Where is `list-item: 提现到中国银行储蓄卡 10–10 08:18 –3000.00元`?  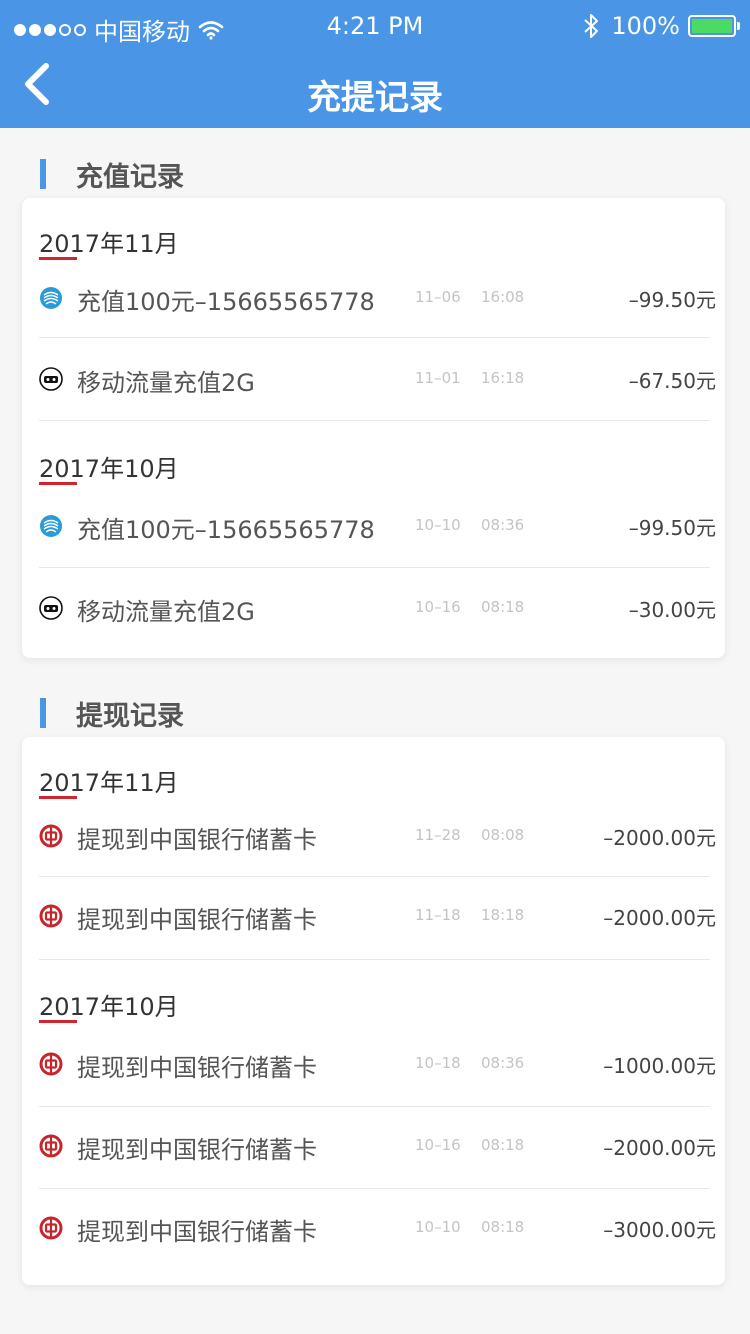 list-item: 提现到中国银行储蓄卡 10–10 08:18 –3000.00元 is located at coordinates (377, 1229).